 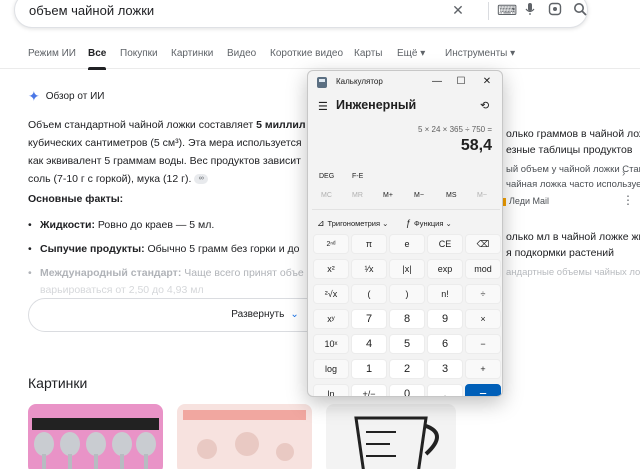 What do you see at coordinates (352, 223) in the screenshot?
I see `trigonometry-dropdown: ⊿ Тригонометрия ⌄` at bounding box center [352, 223].